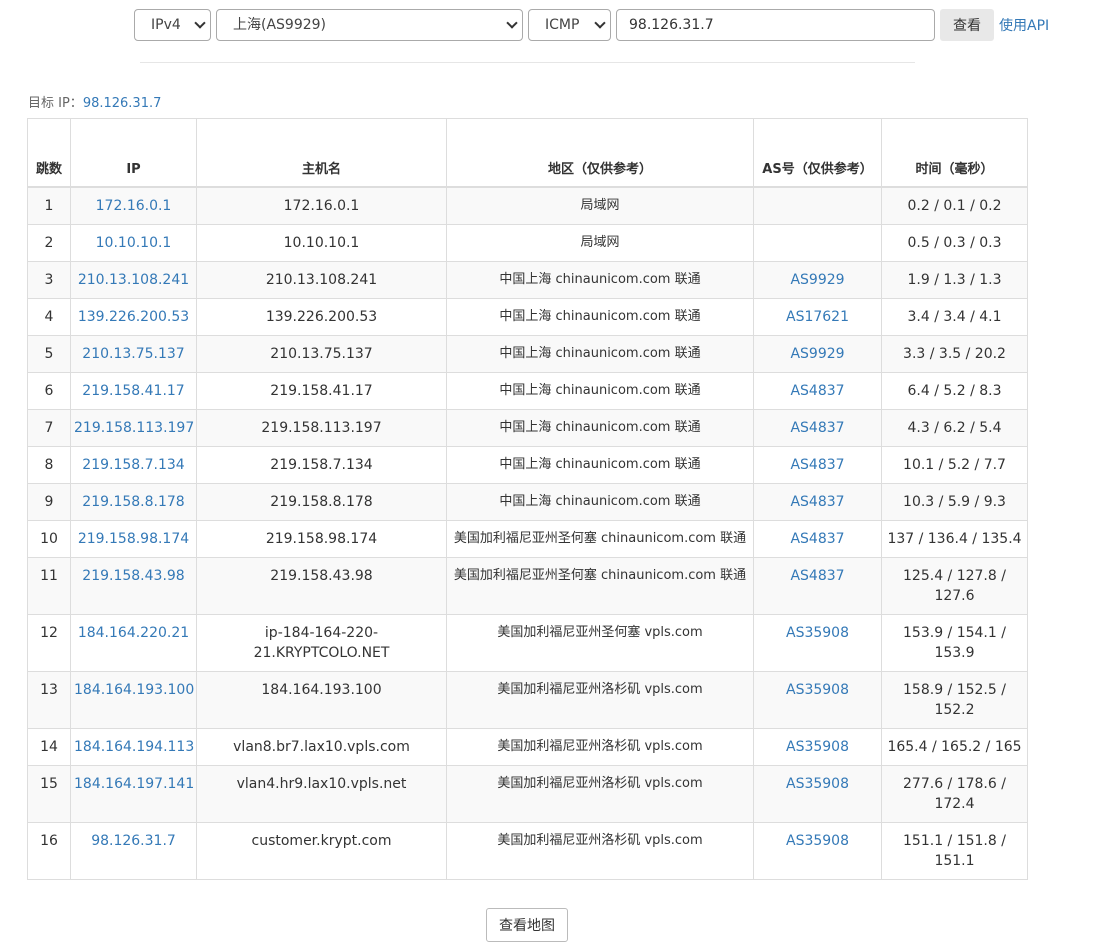 This screenshot has height=949, width=1096. Describe the element at coordinates (954, 280) in the screenshot. I see `time-cell: 1.9 / 1.3 / 1.3` at that location.